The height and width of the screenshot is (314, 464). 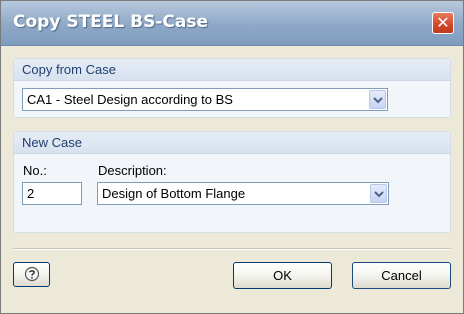 I want to click on divider, so click(x=232, y=249).